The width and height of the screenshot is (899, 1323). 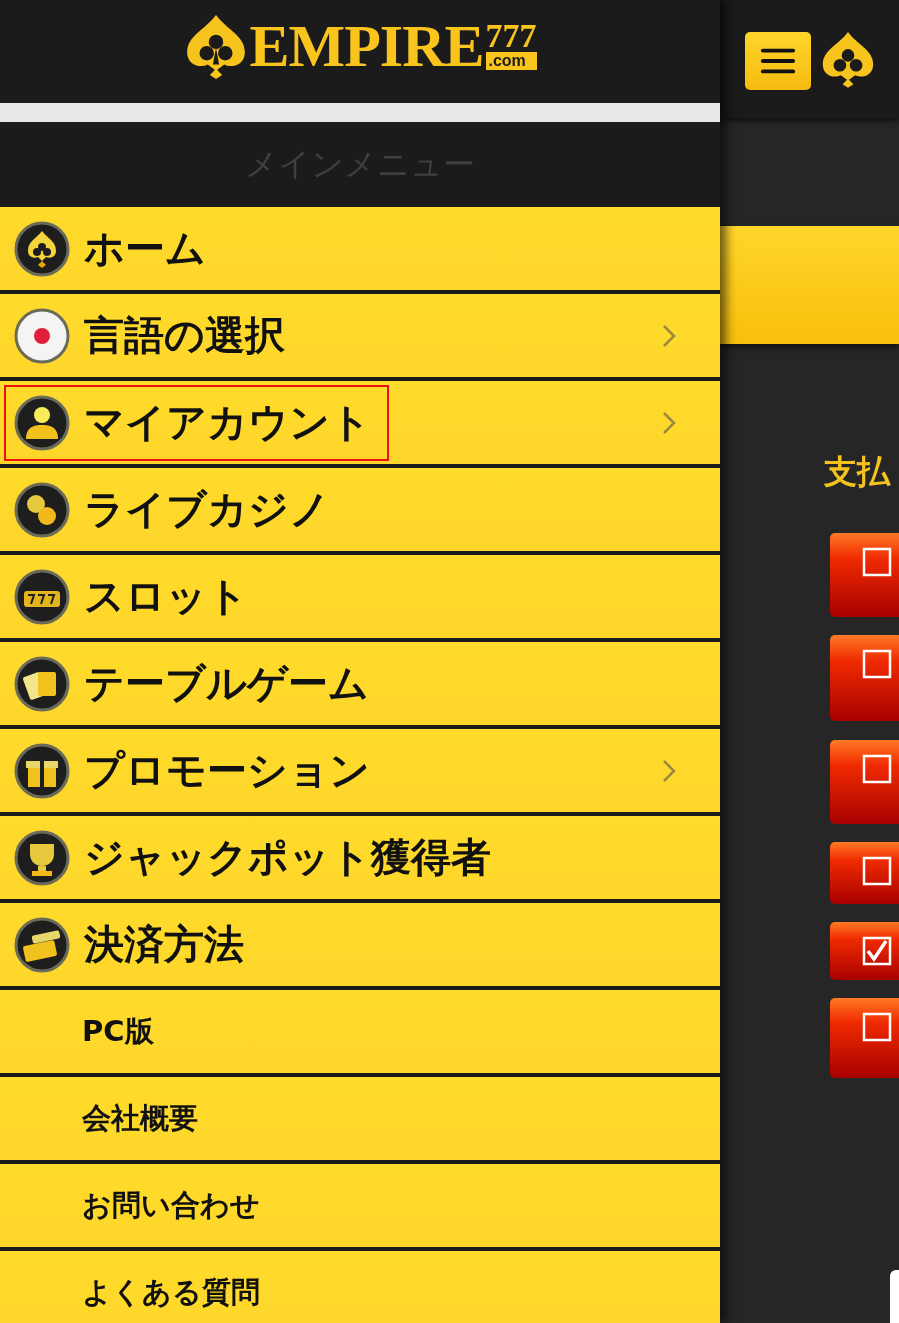 What do you see at coordinates (360, 598) in the screenshot?
I see `menu-item: スロット` at bounding box center [360, 598].